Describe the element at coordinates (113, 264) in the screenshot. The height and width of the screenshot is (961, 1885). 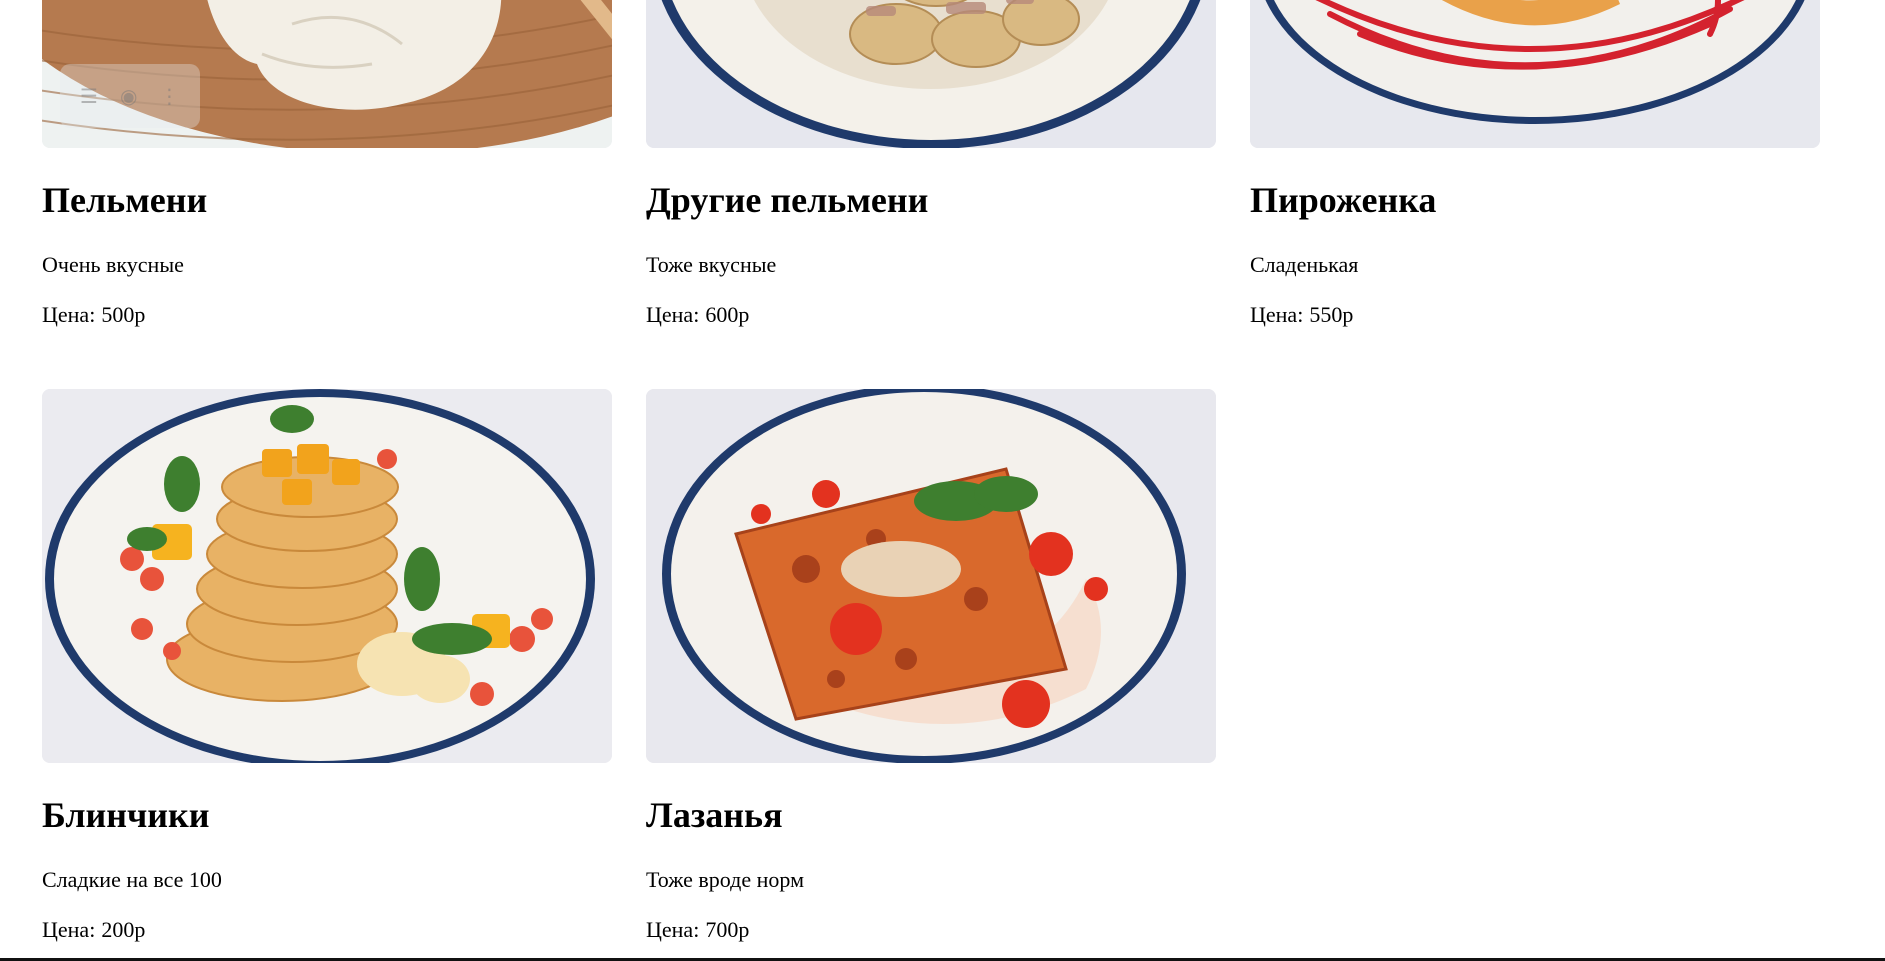
I see `dish-description: Очень вкусные` at that location.